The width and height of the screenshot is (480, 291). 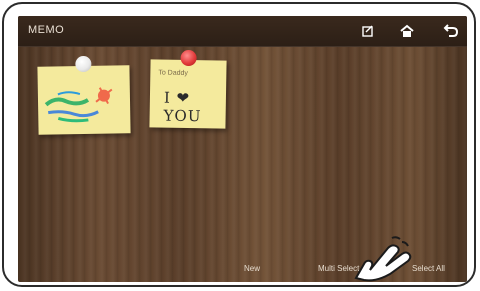 I want to click on doodle-drawing, so click(x=78, y=105).